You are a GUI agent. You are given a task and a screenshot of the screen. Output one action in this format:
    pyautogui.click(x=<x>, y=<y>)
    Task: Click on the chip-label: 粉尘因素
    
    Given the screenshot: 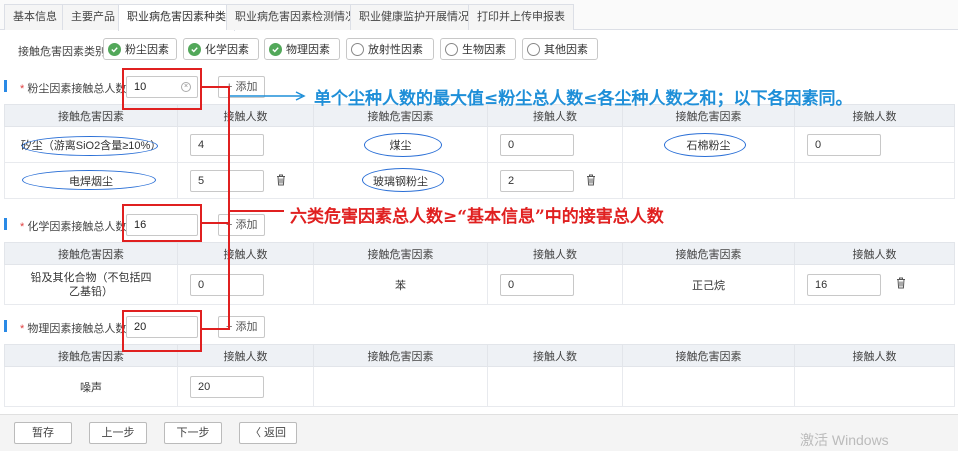 What is the action you would take?
    pyautogui.click(x=147, y=50)
    